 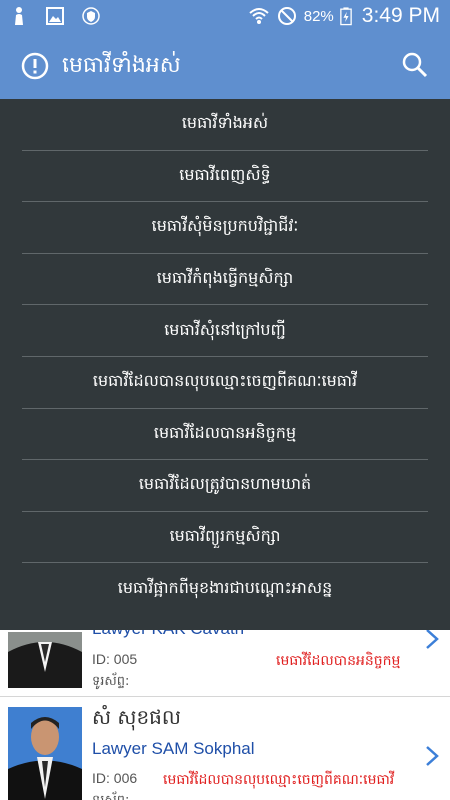 I want to click on page-title: មេធាវីទាំងអស់, so click(x=121, y=65).